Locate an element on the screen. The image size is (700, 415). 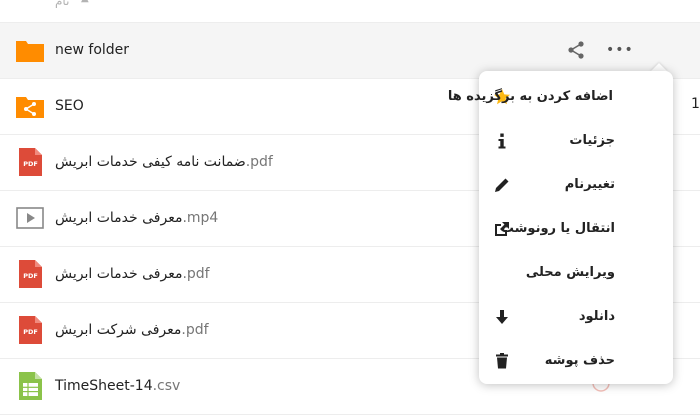
video-file-icon is located at coordinates (30, 218).